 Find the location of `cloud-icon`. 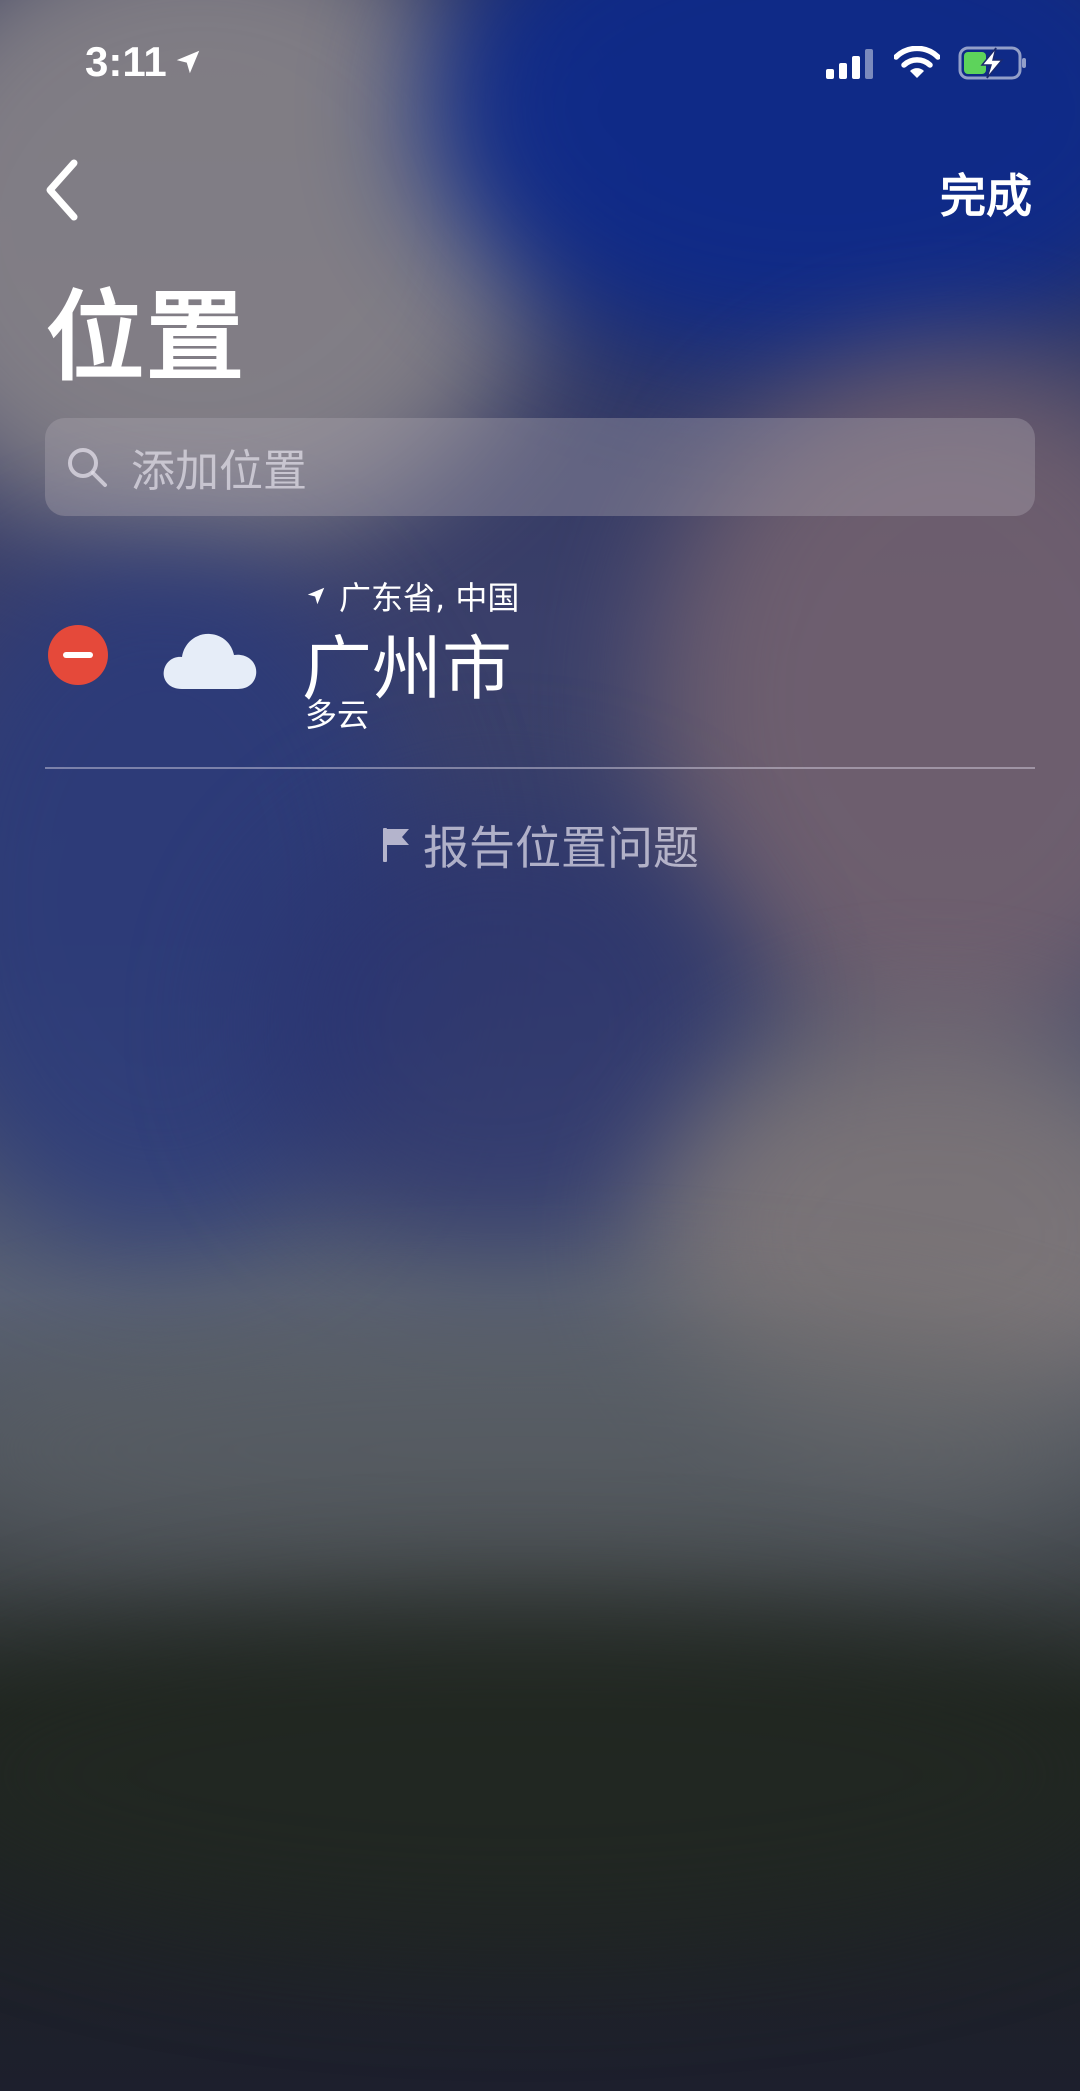

cloud-icon is located at coordinates (210, 661).